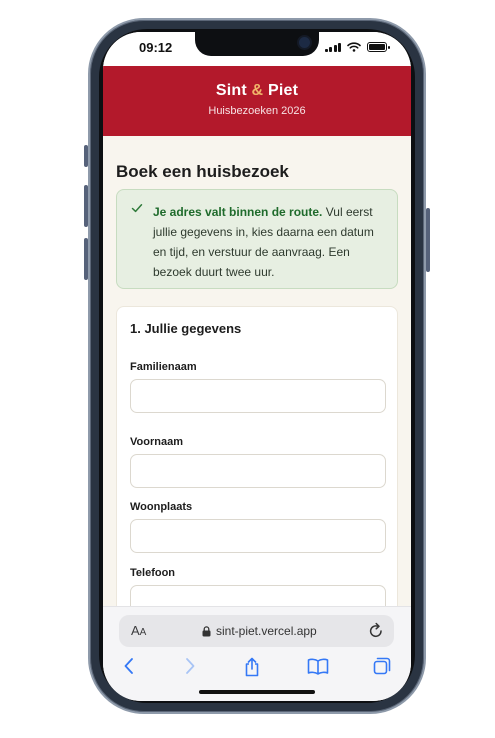  Describe the element at coordinates (354, 47) in the screenshot. I see `wifi-icon` at that location.